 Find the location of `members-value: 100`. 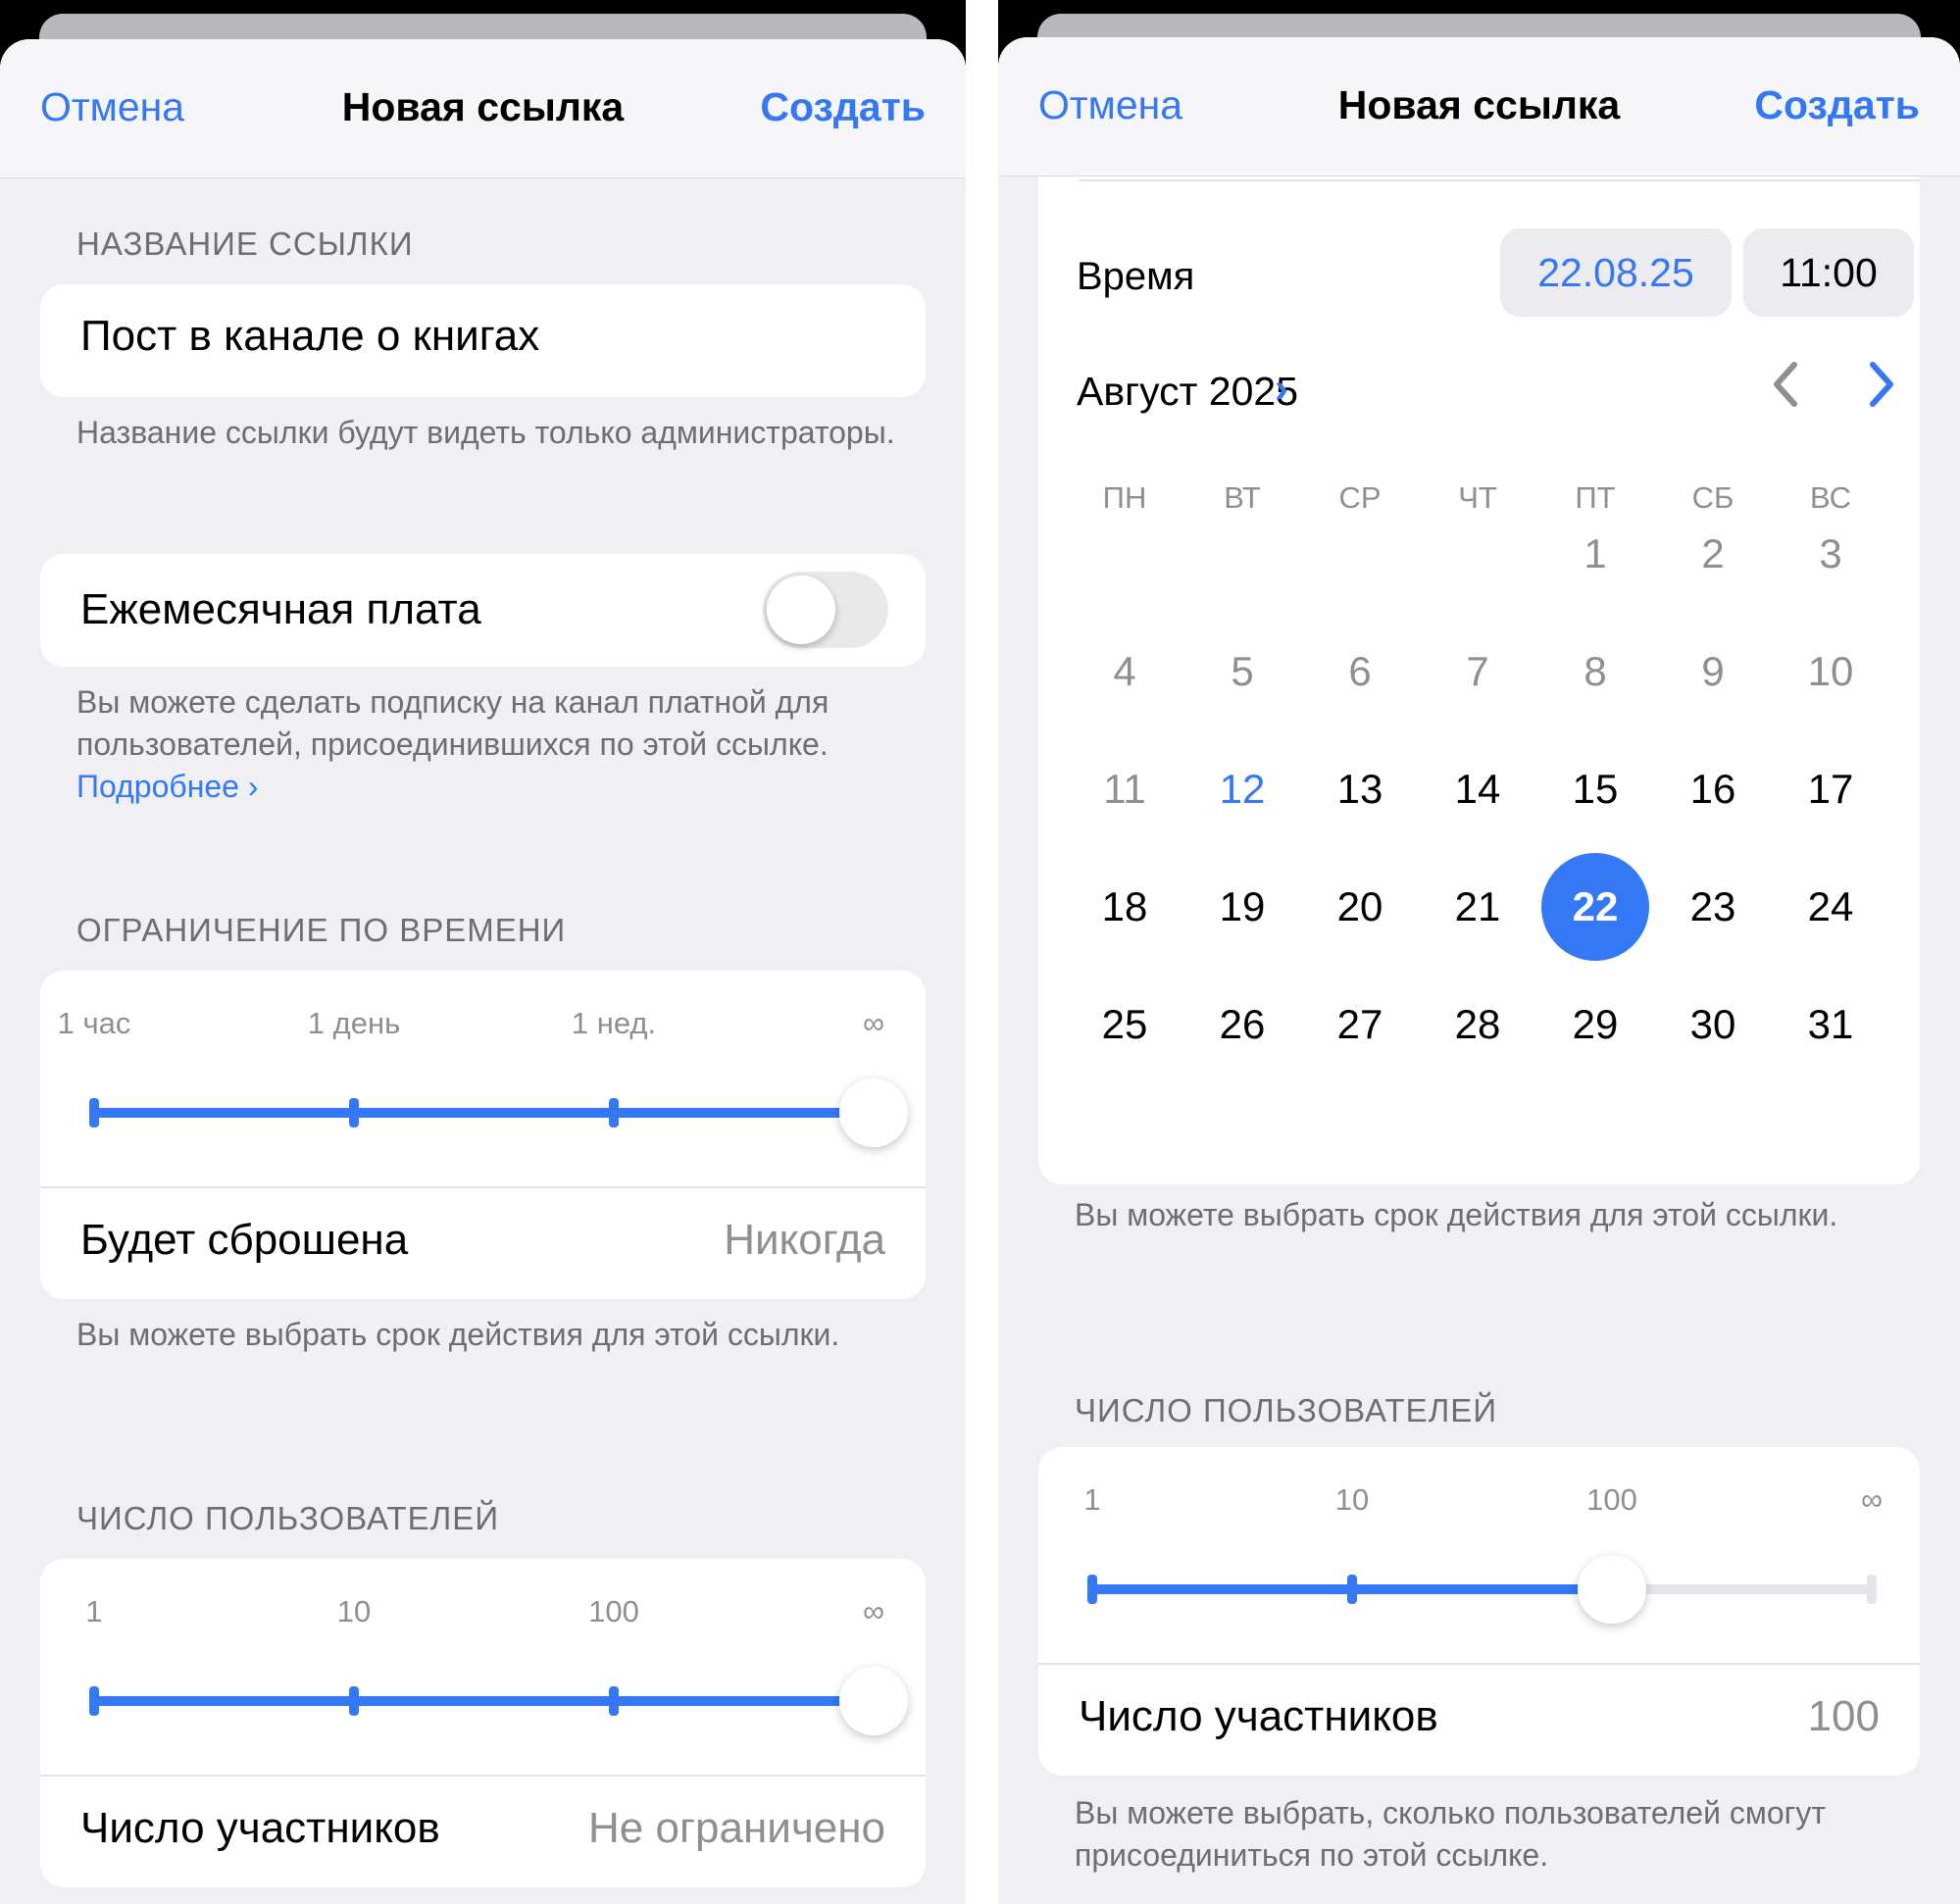

members-value: 100 is located at coordinates (1843, 1716).